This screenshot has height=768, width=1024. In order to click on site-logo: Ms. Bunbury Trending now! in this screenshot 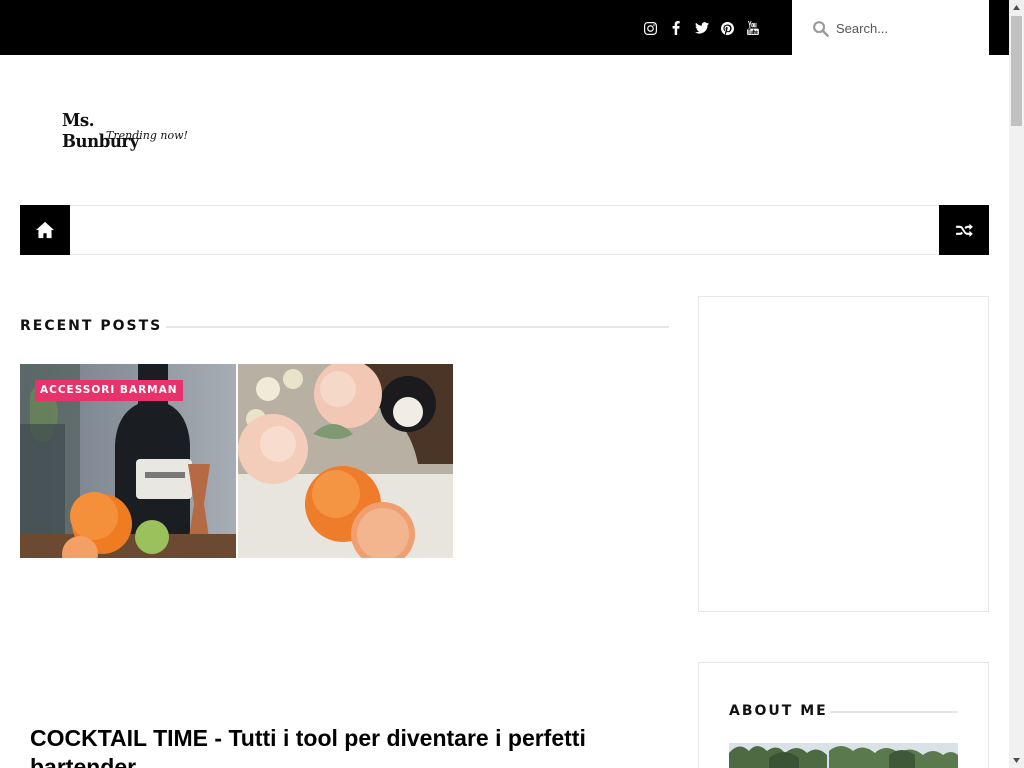, I will do `click(125, 131)`.